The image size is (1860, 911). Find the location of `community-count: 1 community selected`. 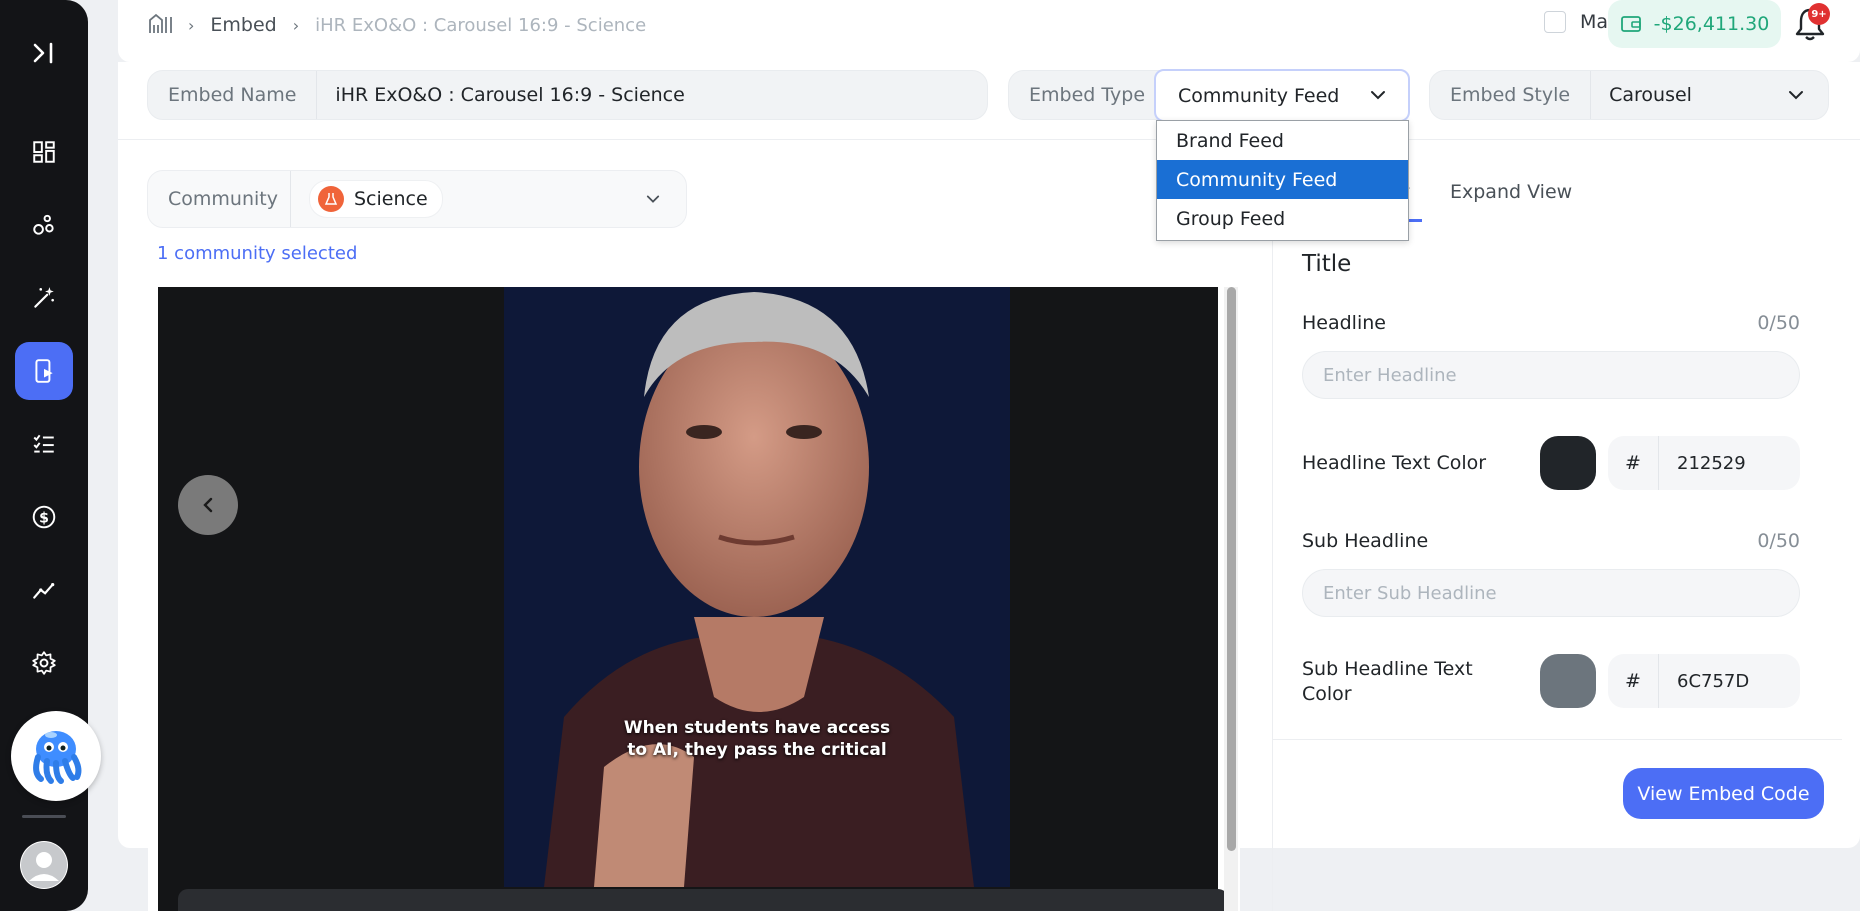

community-count: 1 community selected is located at coordinates (257, 253).